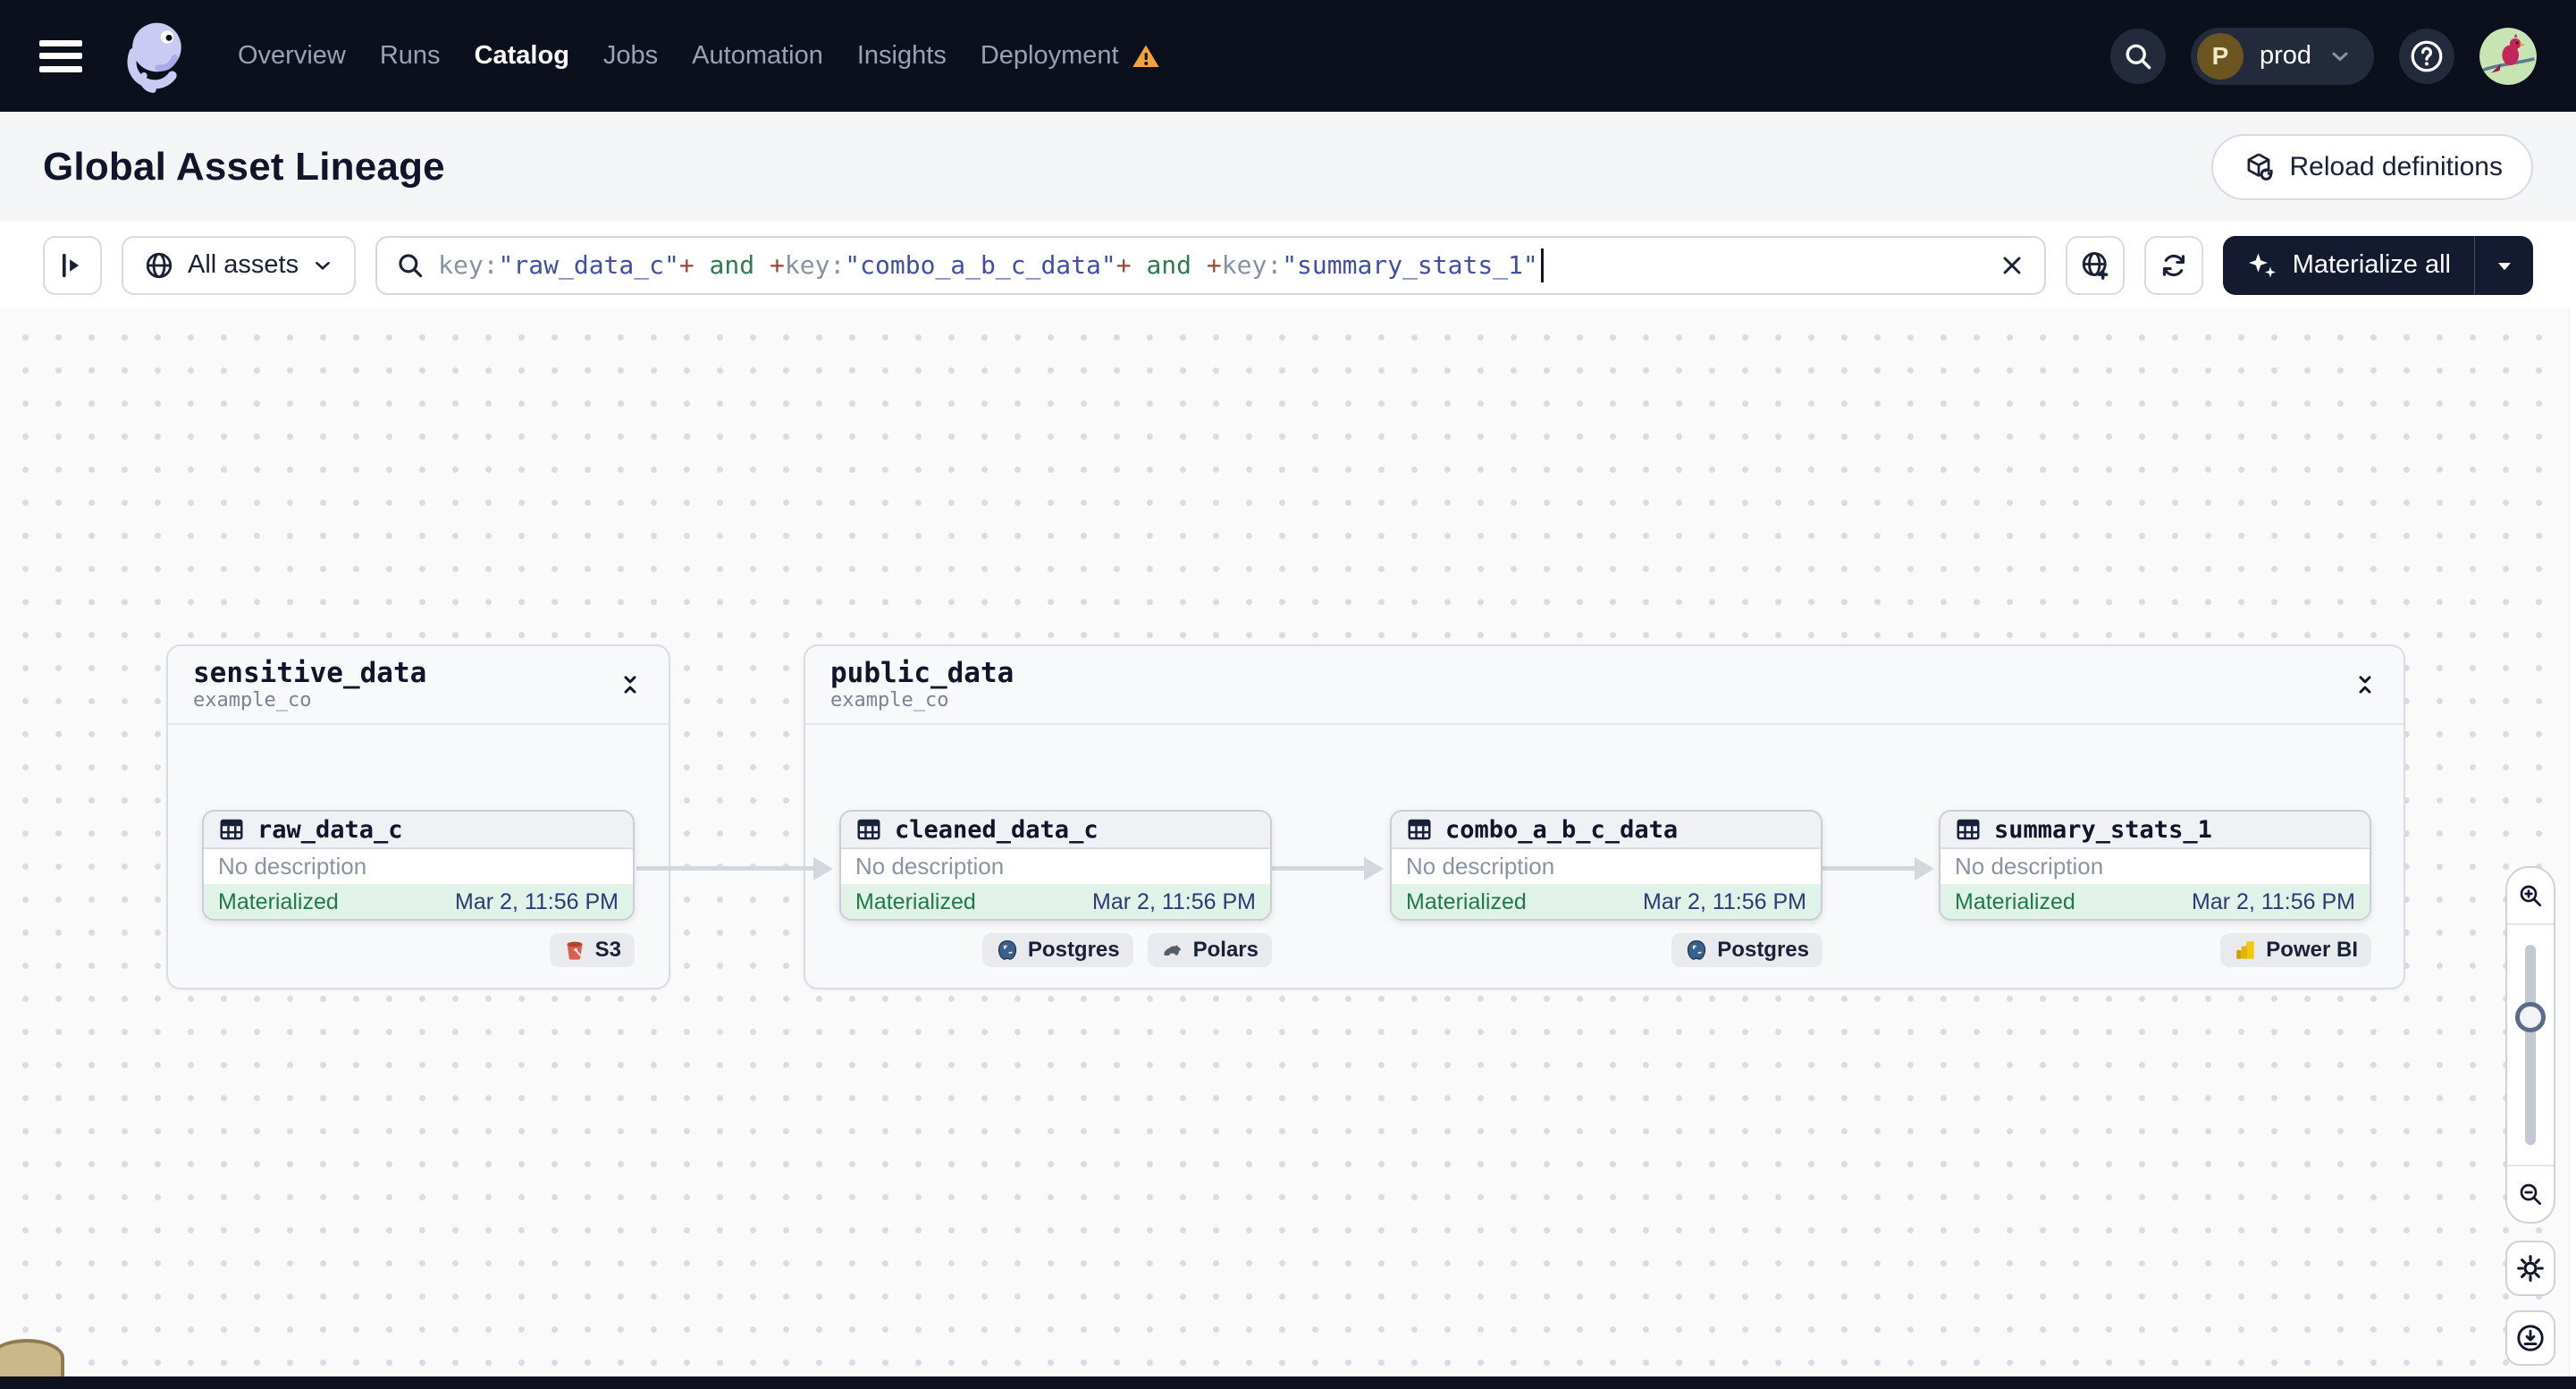 This screenshot has height=1389, width=2576. I want to click on zoom-controls, so click(2530, 1045).